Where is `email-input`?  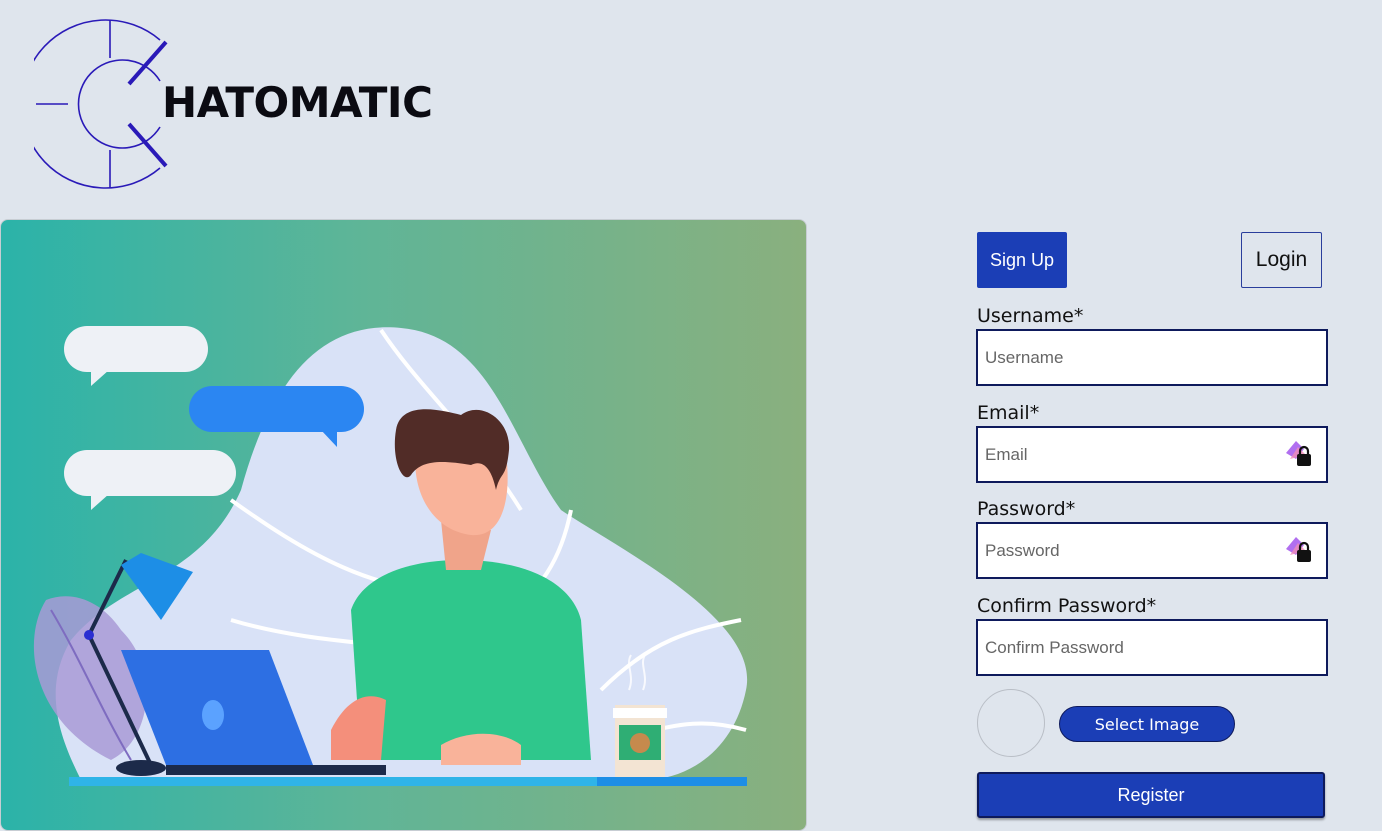 email-input is located at coordinates (1126, 454).